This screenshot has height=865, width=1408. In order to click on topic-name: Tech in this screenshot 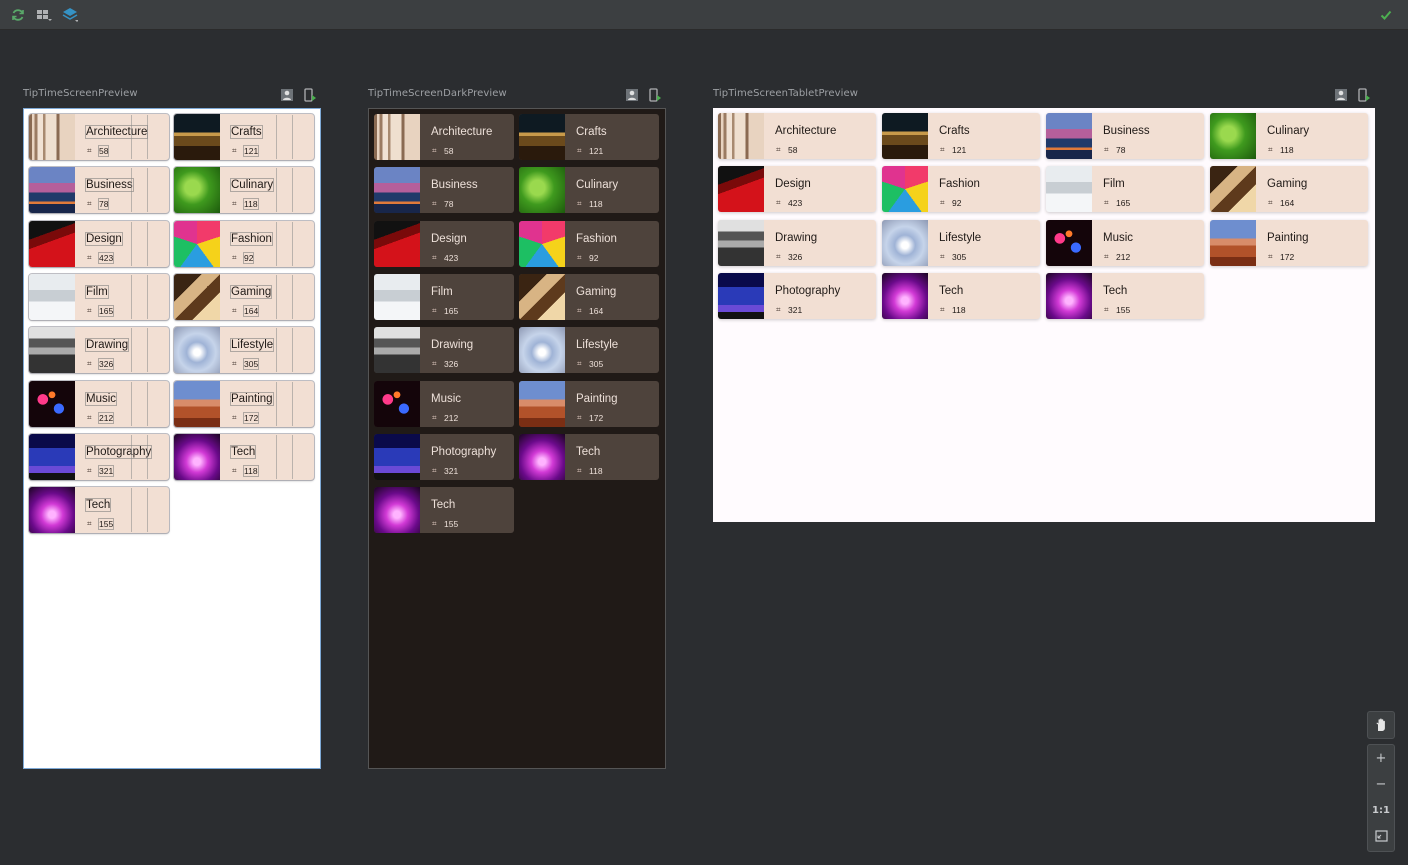, I will do `click(243, 451)`.